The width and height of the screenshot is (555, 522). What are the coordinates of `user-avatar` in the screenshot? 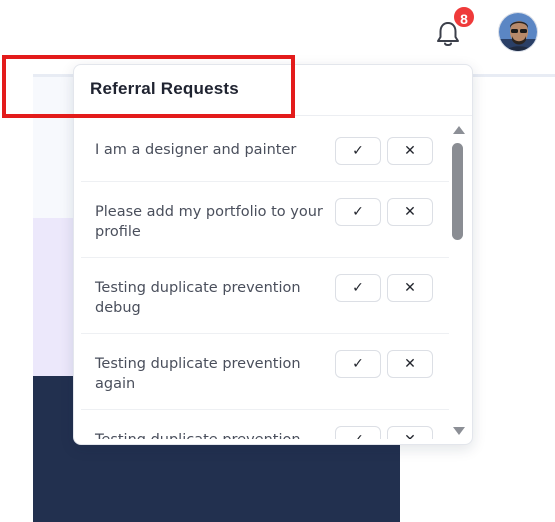 It's located at (518, 32).